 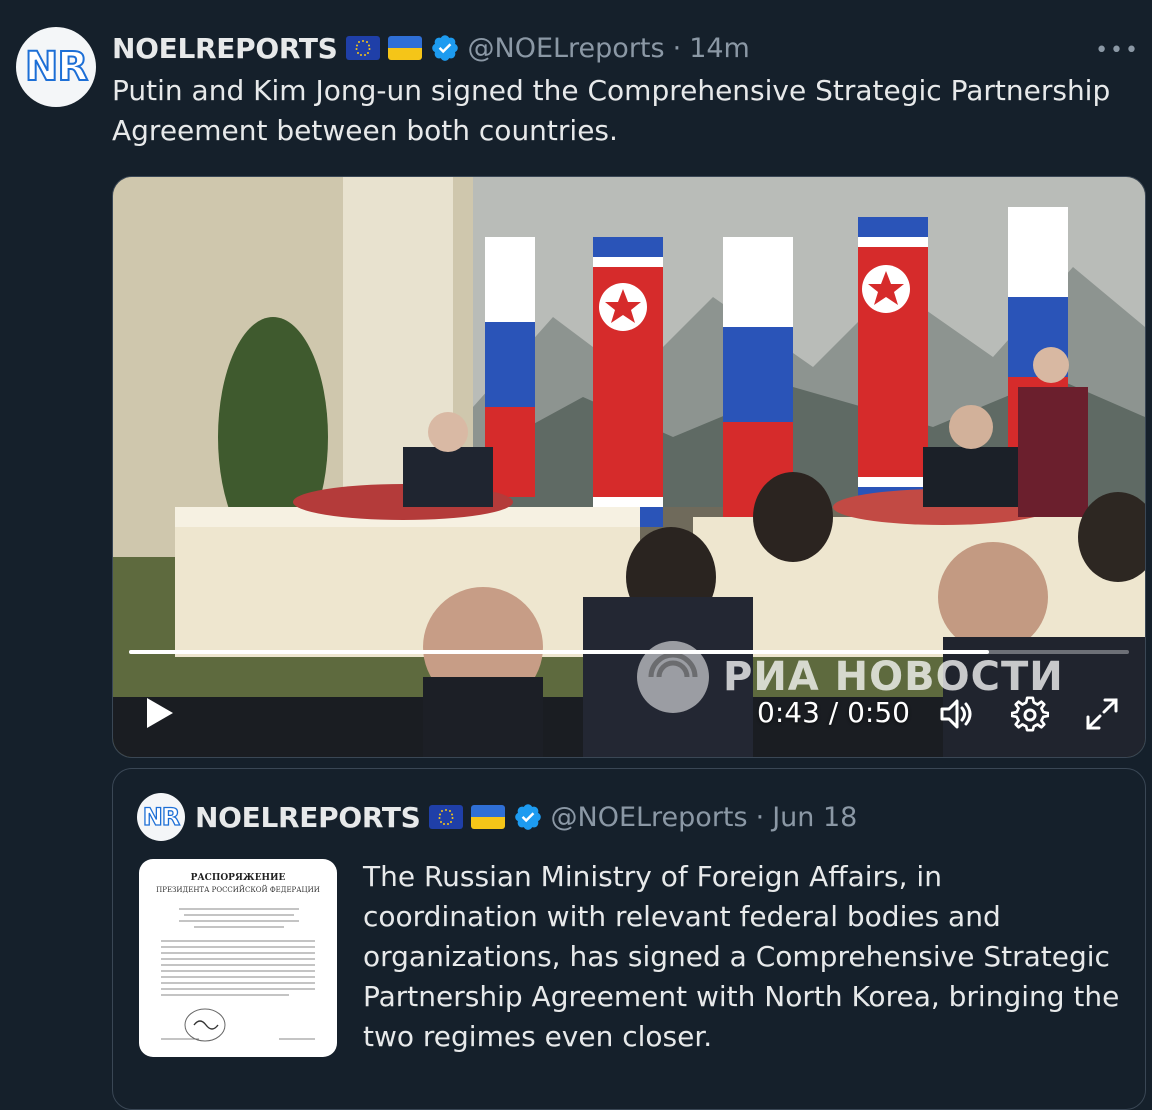 I want to click on volume-icon, so click(x=956, y=714).